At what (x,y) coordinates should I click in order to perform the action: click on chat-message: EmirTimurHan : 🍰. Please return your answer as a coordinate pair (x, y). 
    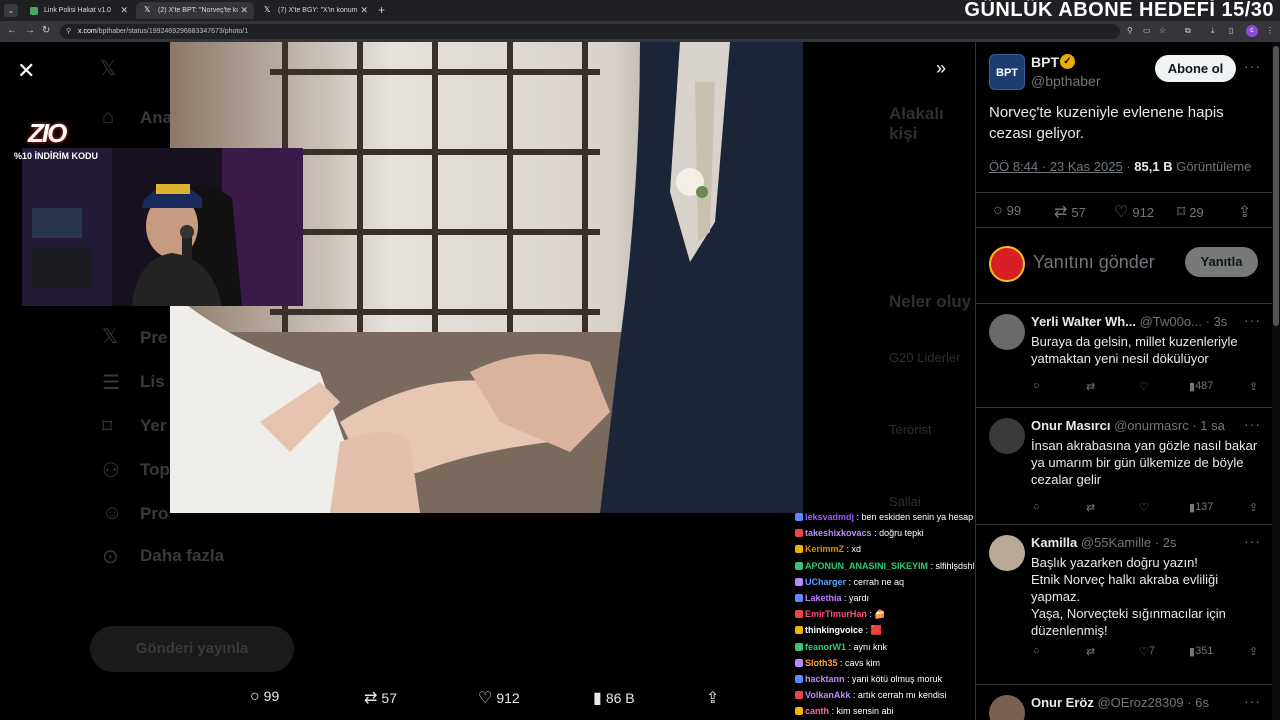
    Looking at the image, I should click on (840, 614).